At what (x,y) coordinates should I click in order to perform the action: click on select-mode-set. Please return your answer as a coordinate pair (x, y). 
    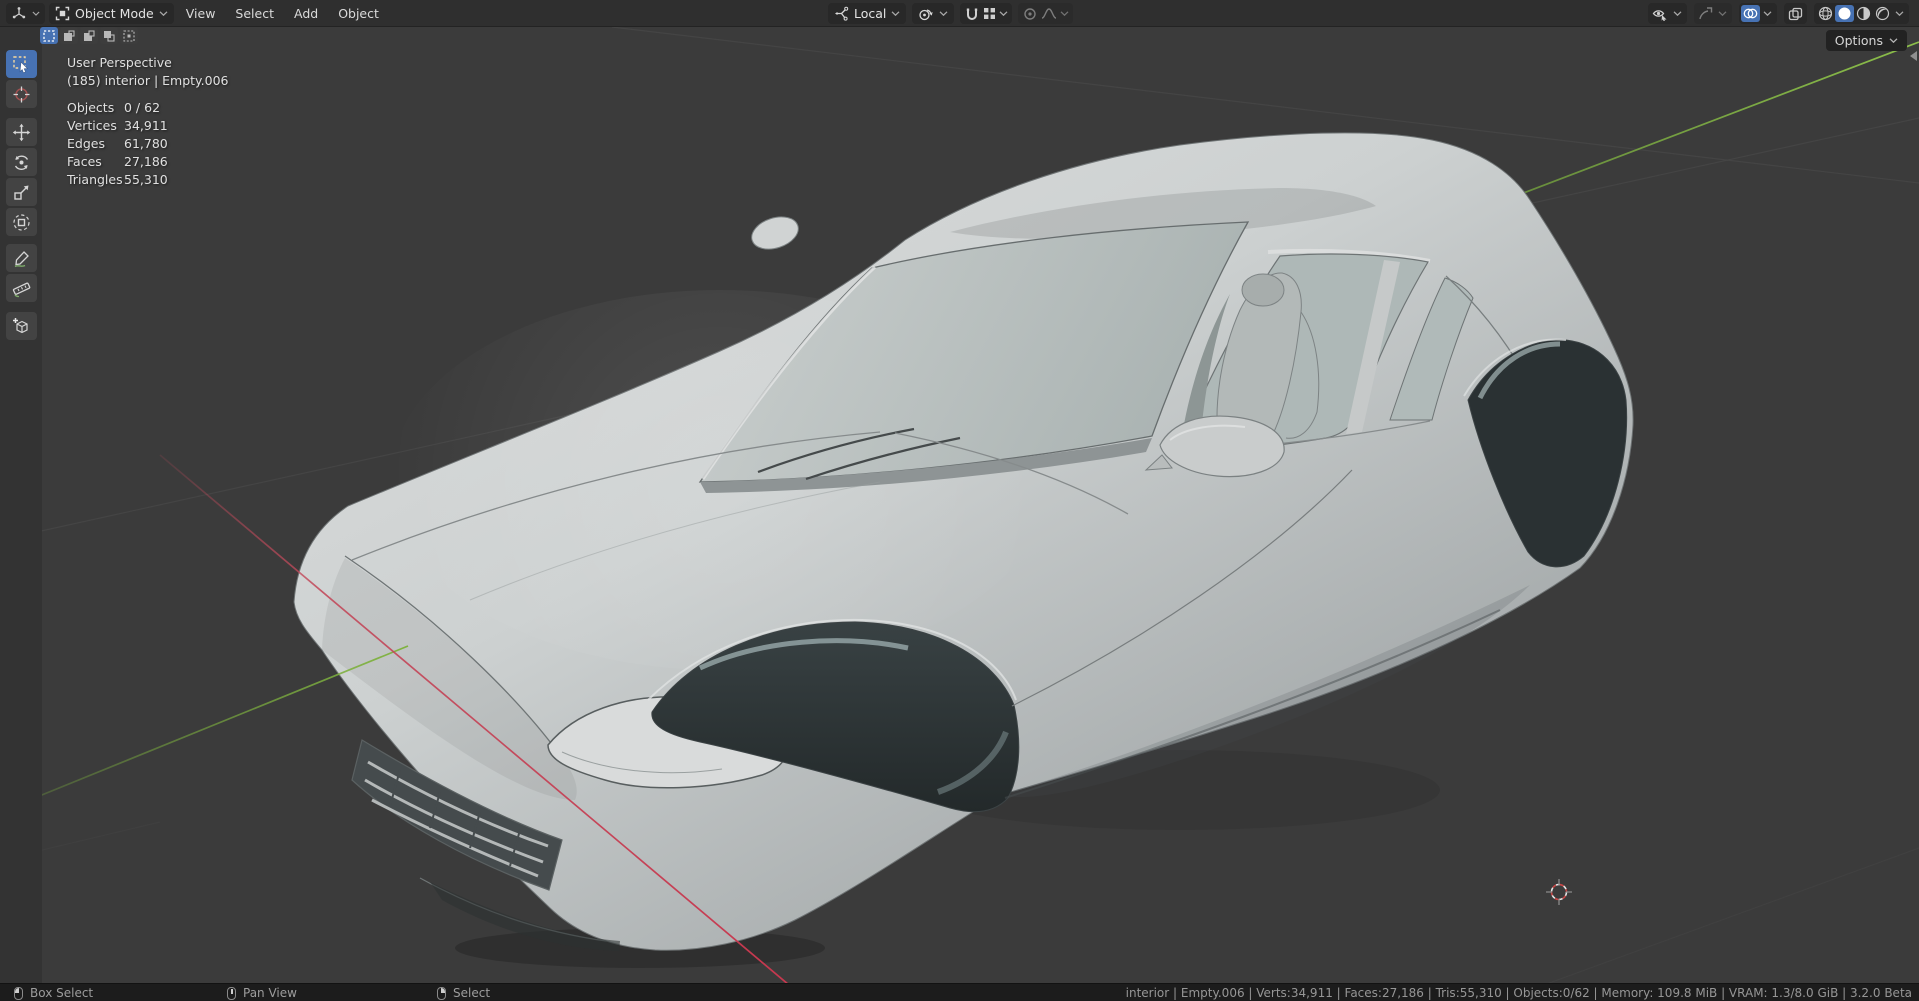
    Looking at the image, I should click on (49, 35).